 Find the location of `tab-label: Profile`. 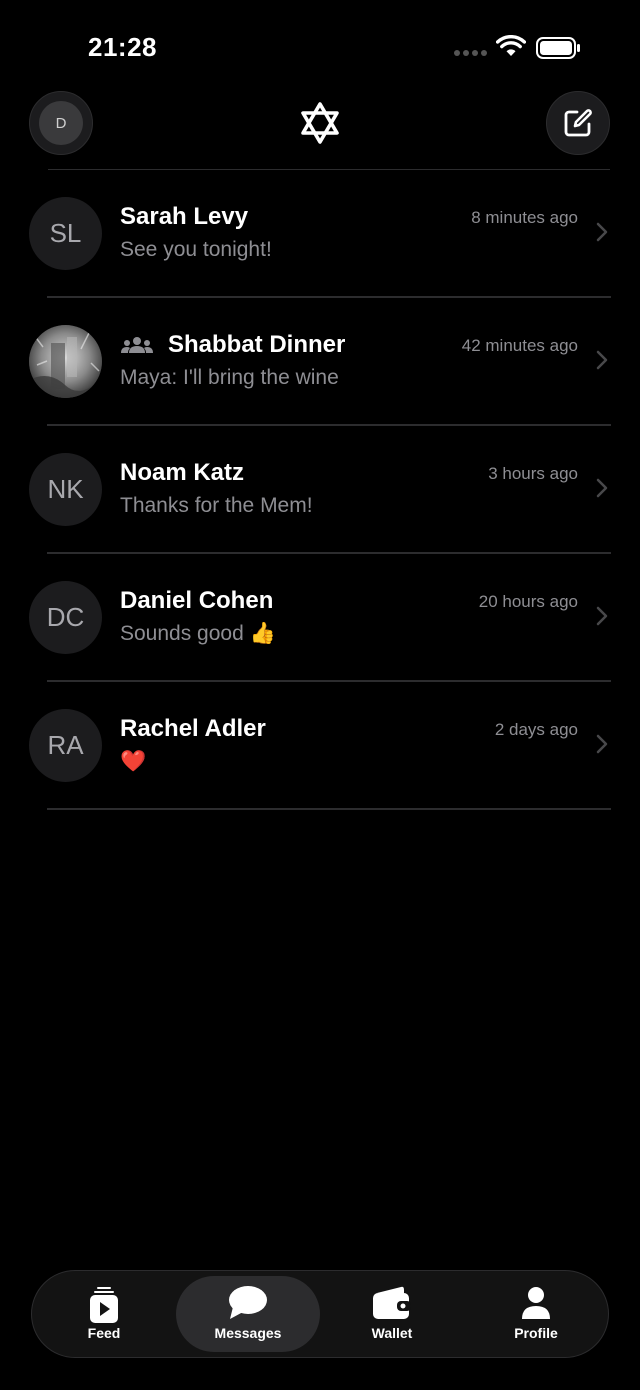

tab-label: Profile is located at coordinates (536, 1333).